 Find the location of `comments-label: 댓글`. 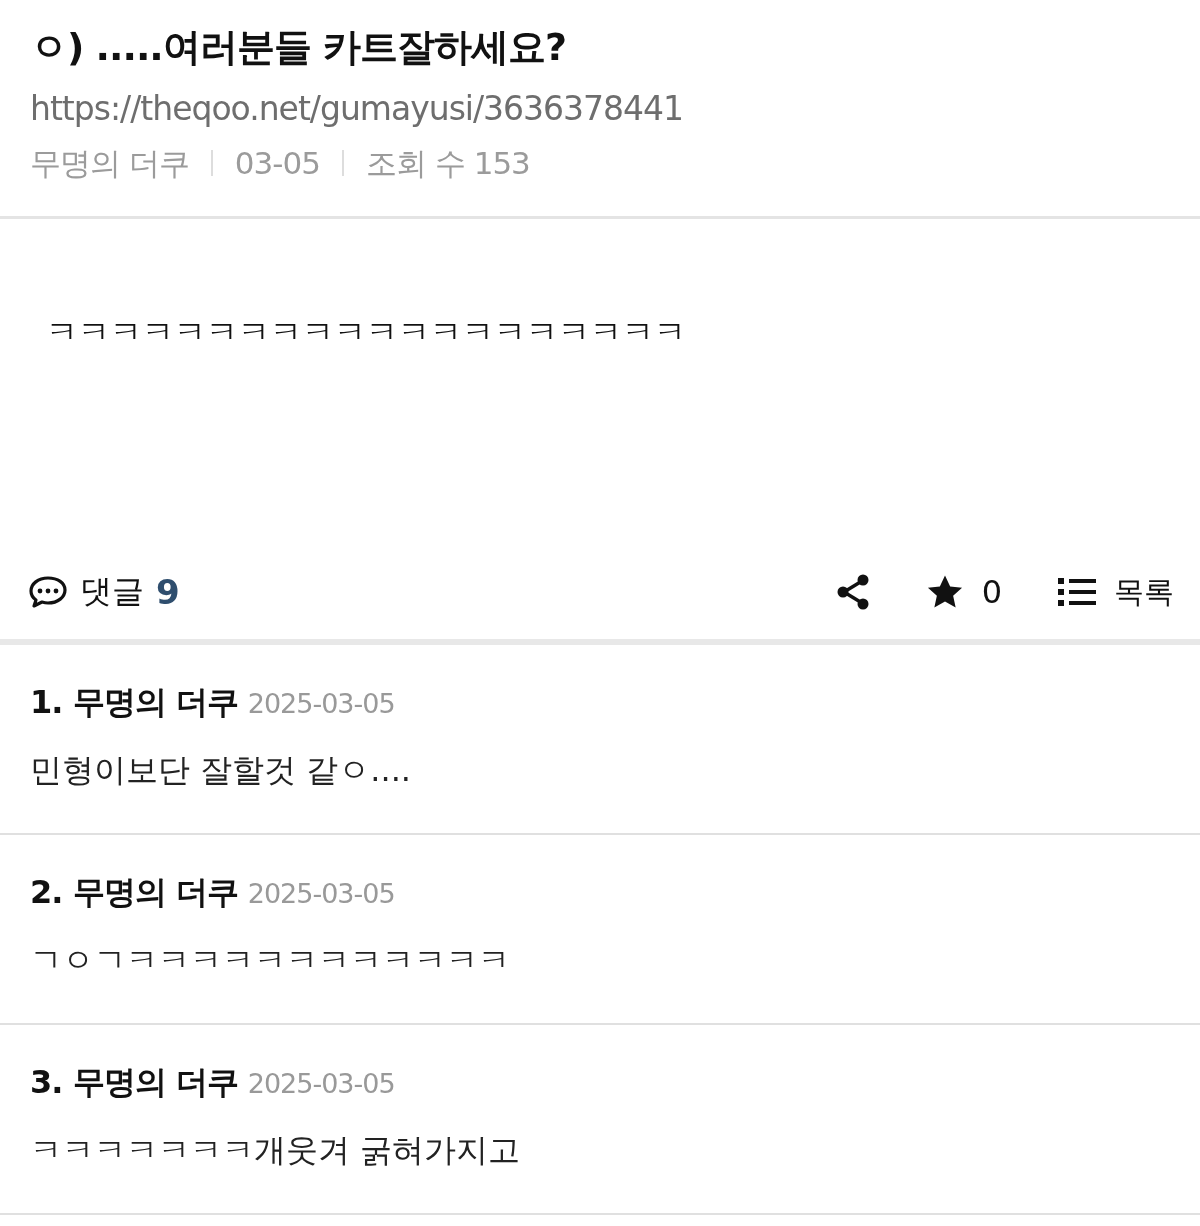

comments-label: 댓글 is located at coordinates (112, 592).